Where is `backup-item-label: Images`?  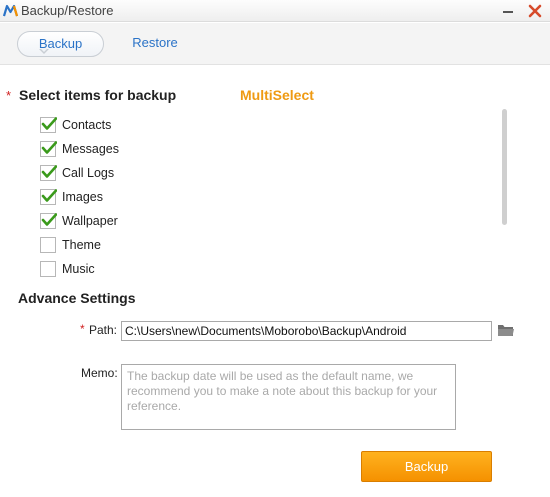
backup-item-label: Images is located at coordinates (82, 197).